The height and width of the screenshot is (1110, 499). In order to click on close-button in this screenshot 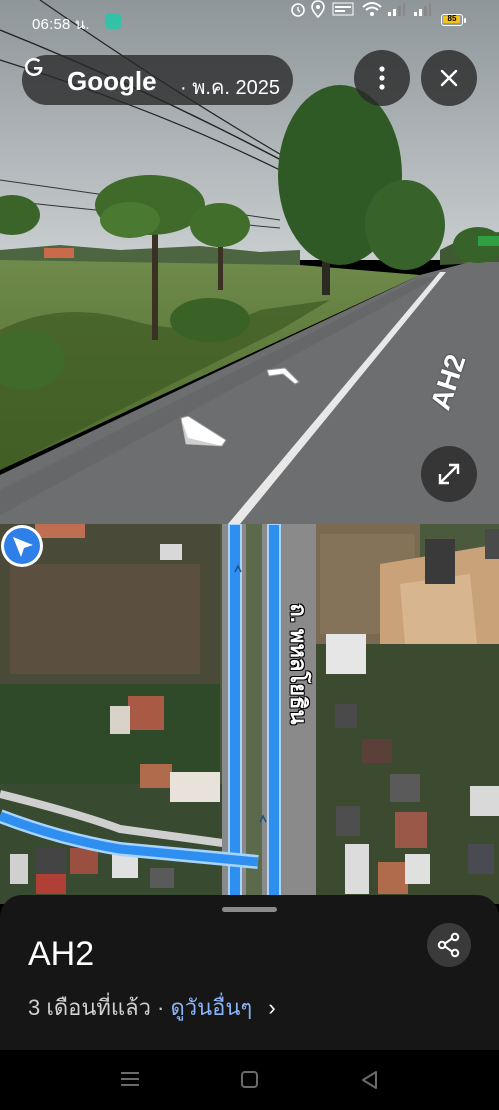, I will do `click(449, 78)`.